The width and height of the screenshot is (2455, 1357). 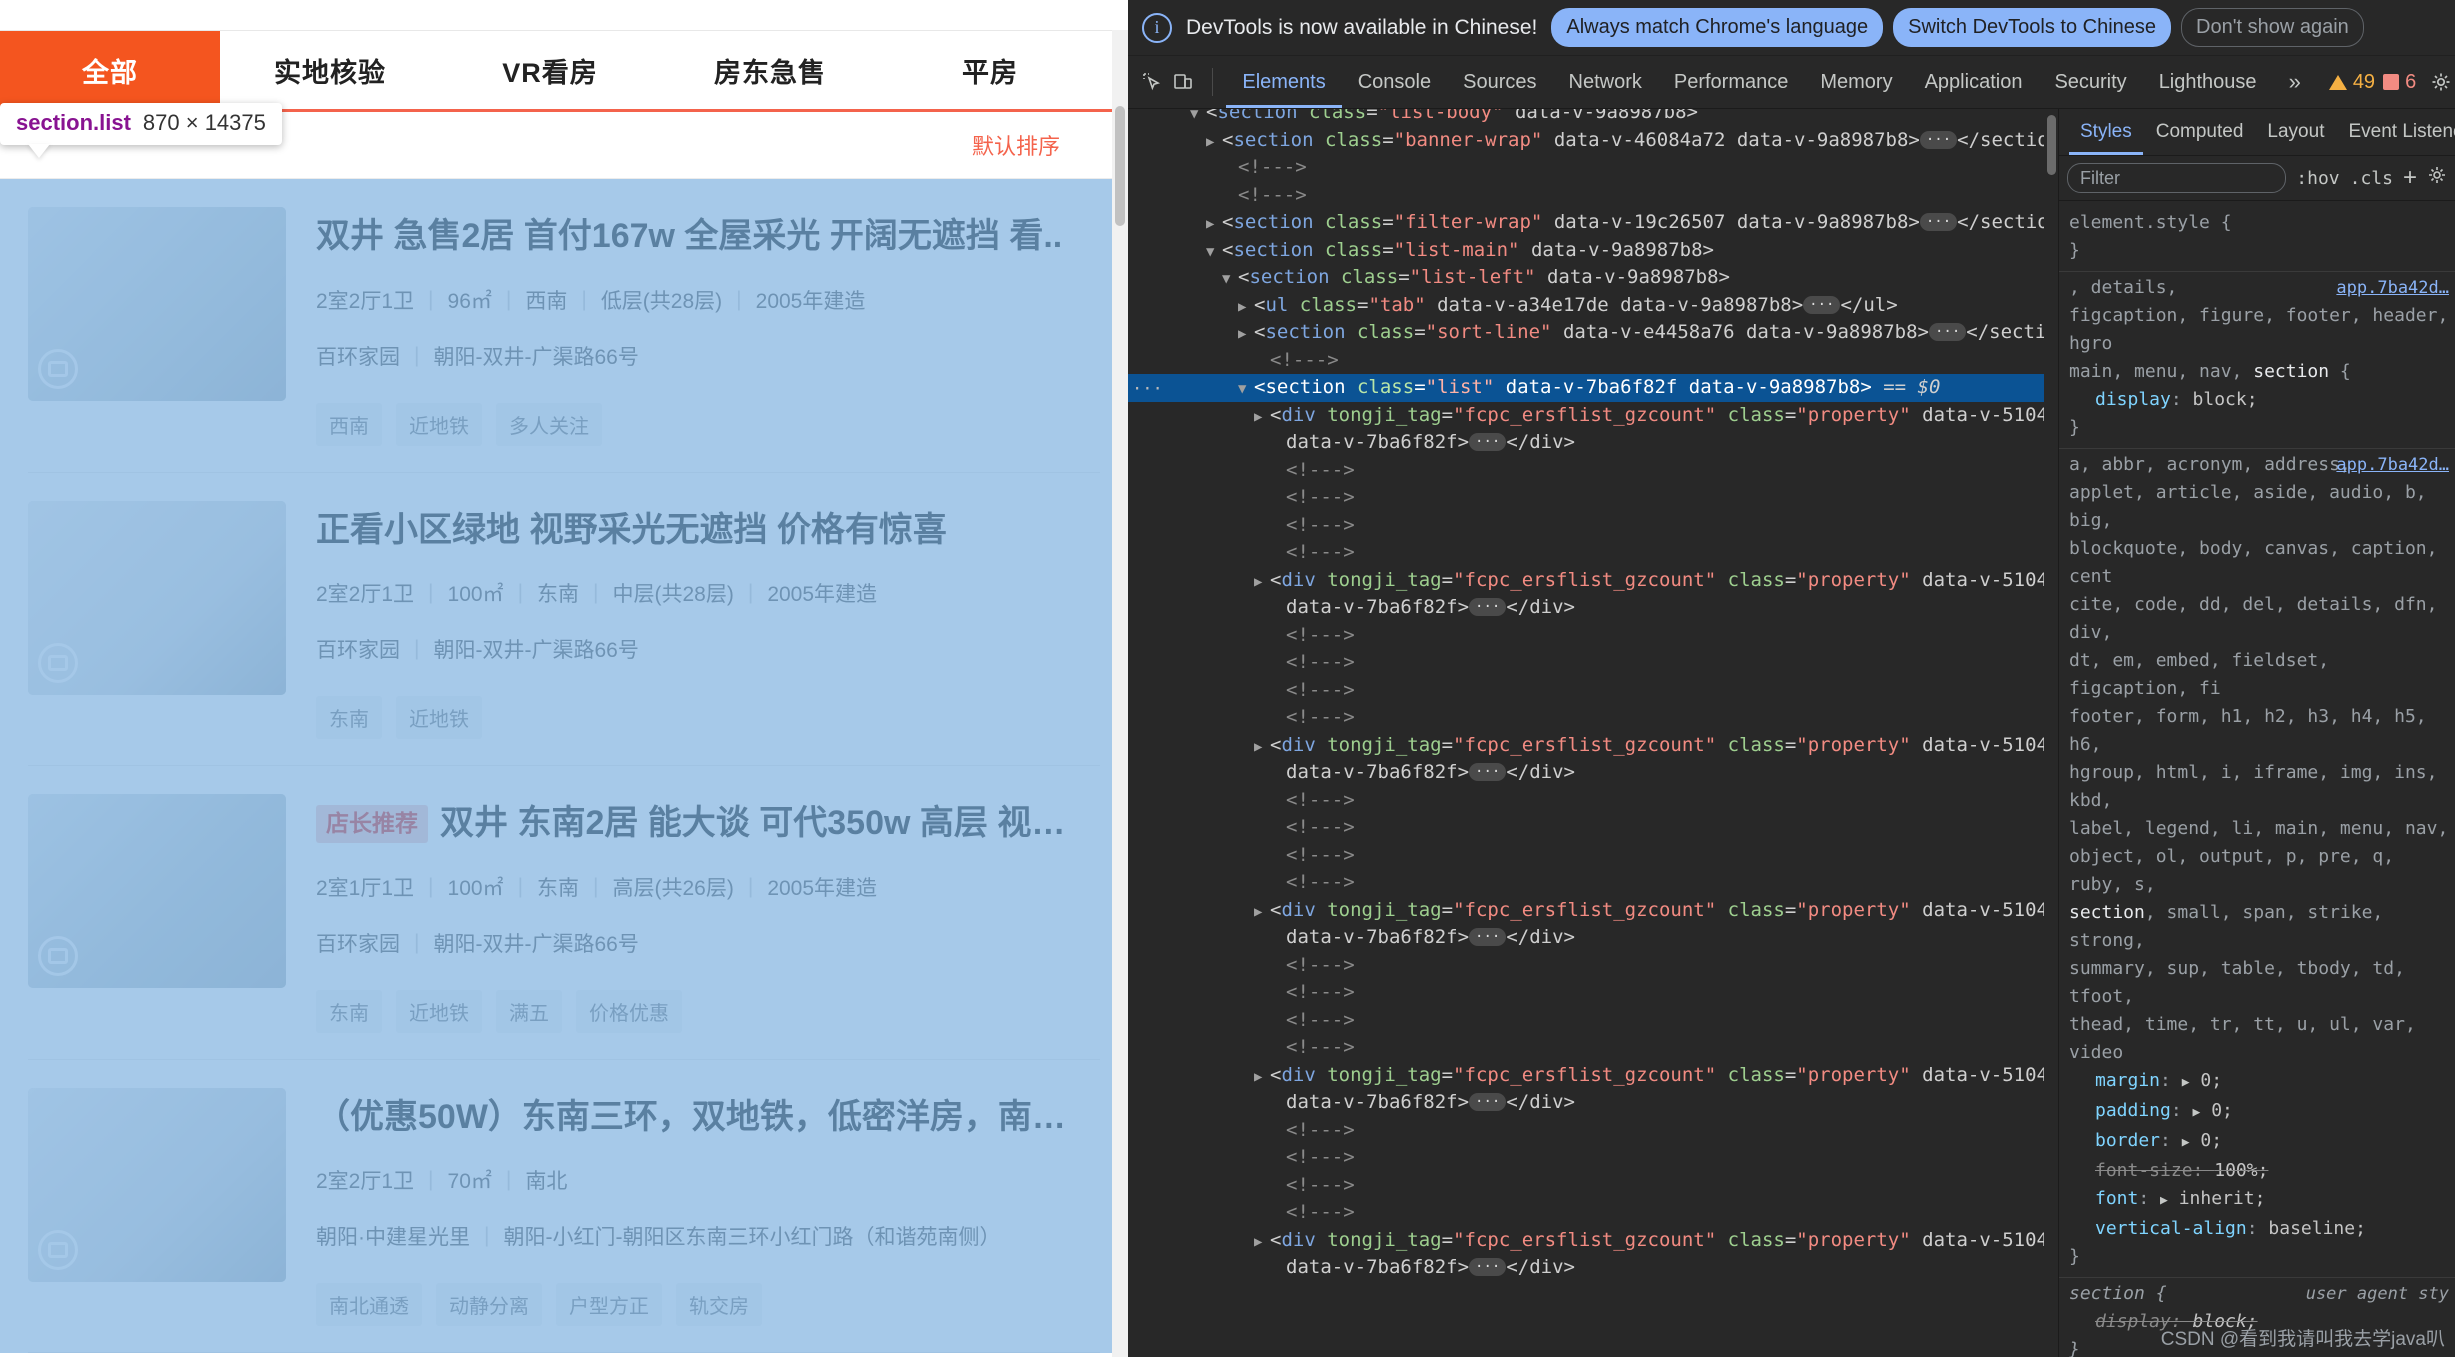 I want to click on devtools-tab-elements: Elements, so click(x=1283, y=82).